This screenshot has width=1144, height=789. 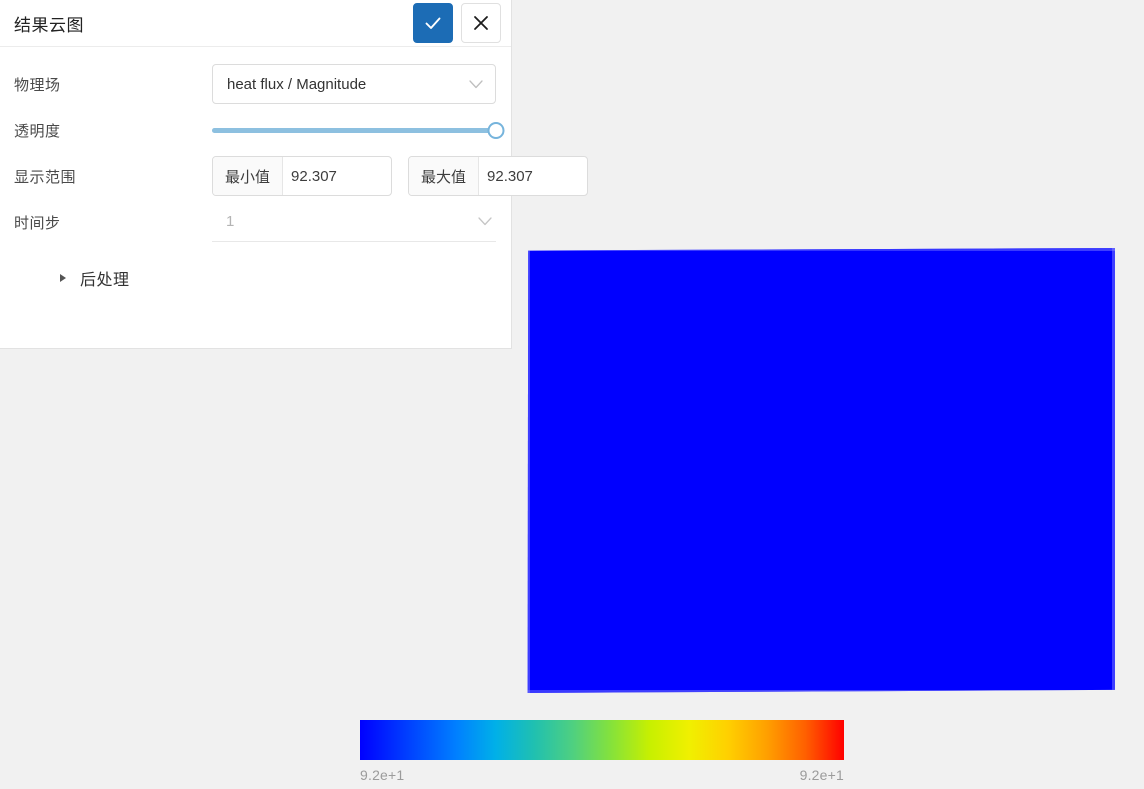 I want to click on close-icon, so click(x=481, y=23).